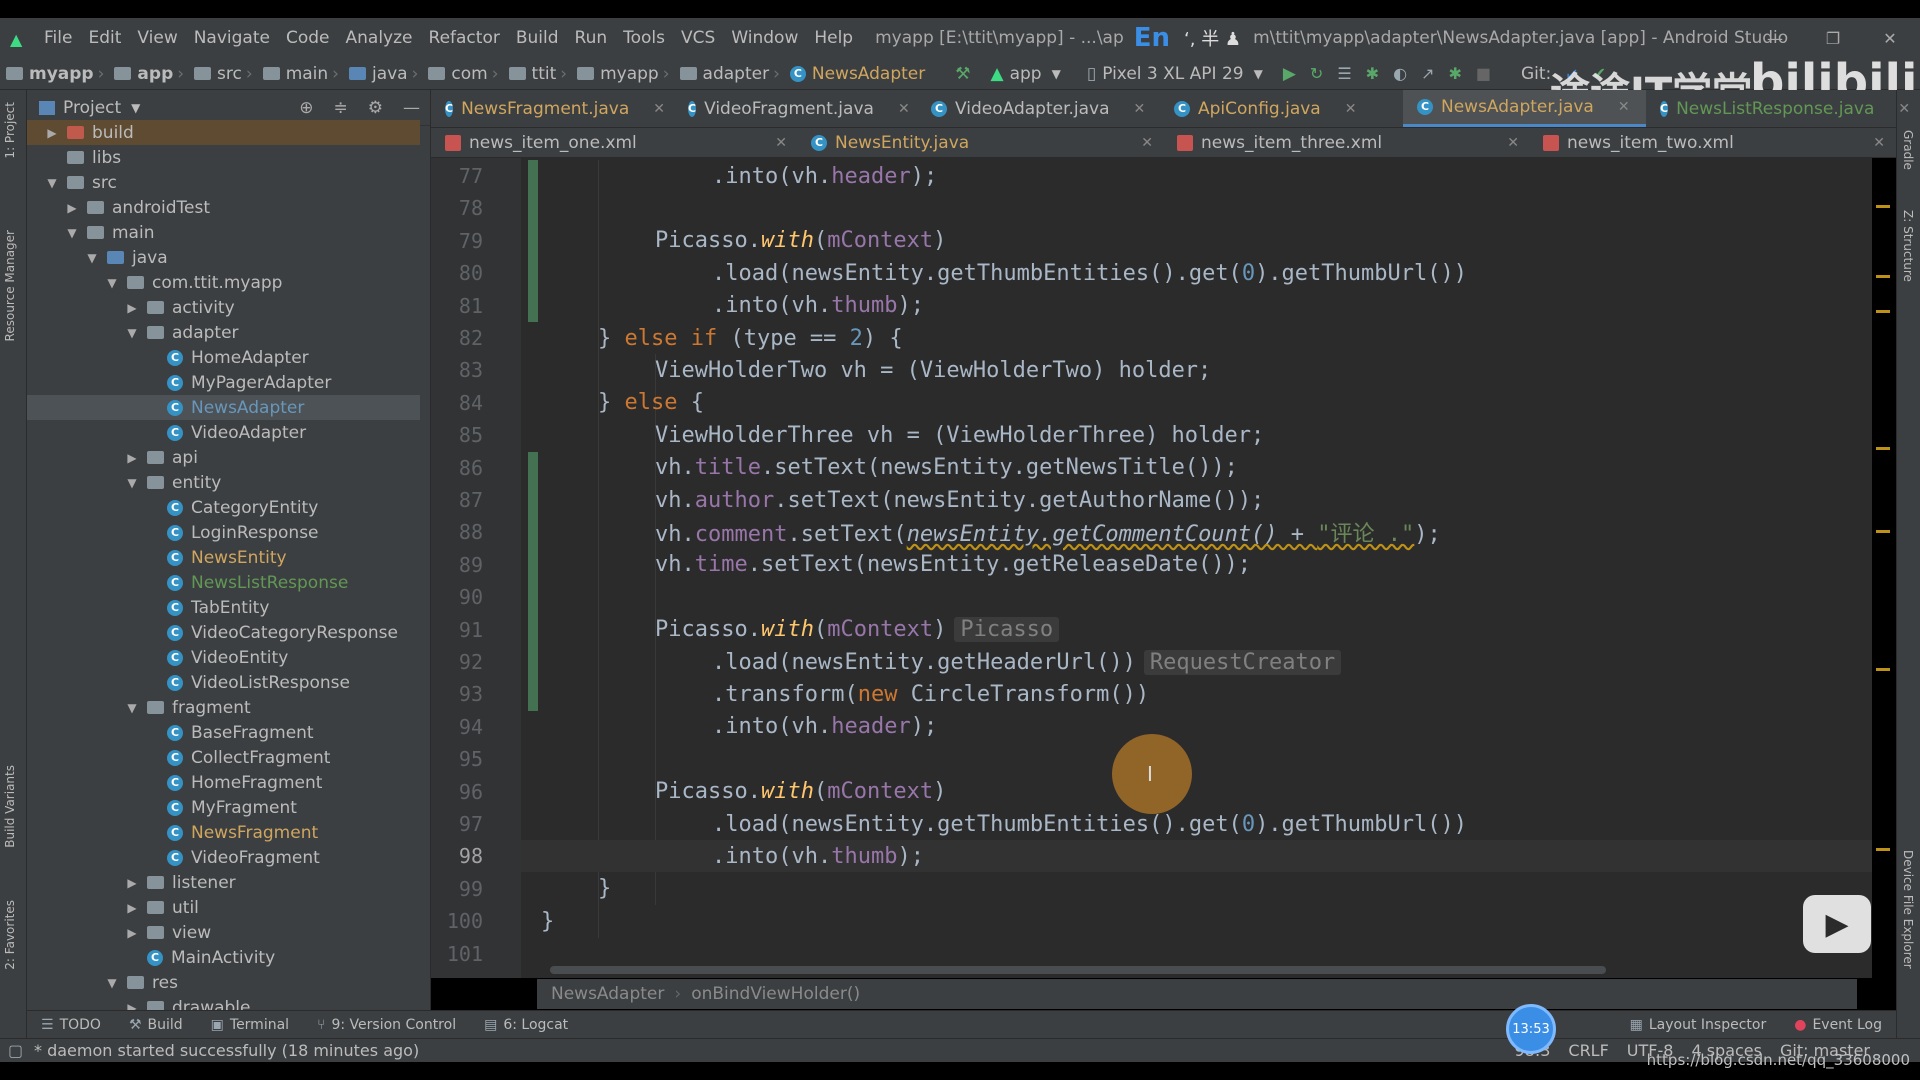 This screenshot has height=1080, width=1920. What do you see at coordinates (104, 38) in the screenshot?
I see `menu-edit: Edit` at bounding box center [104, 38].